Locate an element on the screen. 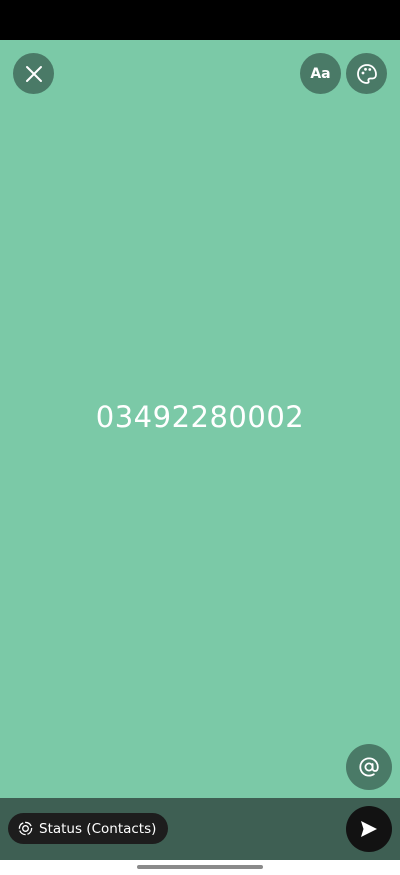 The width and height of the screenshot is (400, 875). gesture-nav-area is located at coordinates (200, 867).